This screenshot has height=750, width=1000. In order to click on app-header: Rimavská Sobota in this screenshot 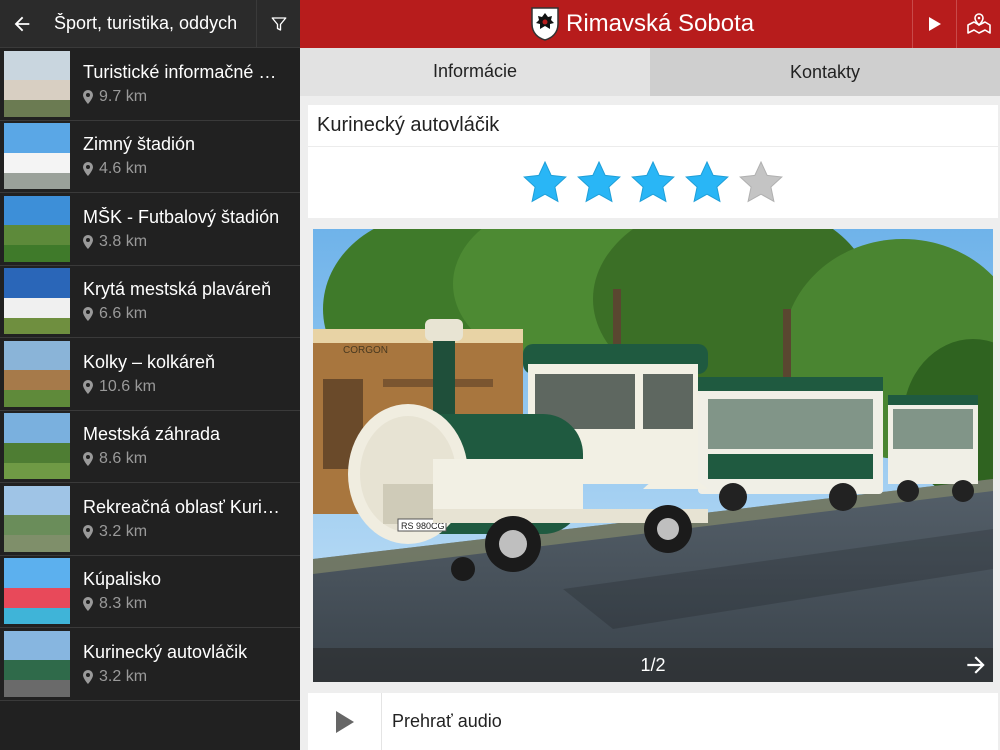, I will do `click(650, 24)`.